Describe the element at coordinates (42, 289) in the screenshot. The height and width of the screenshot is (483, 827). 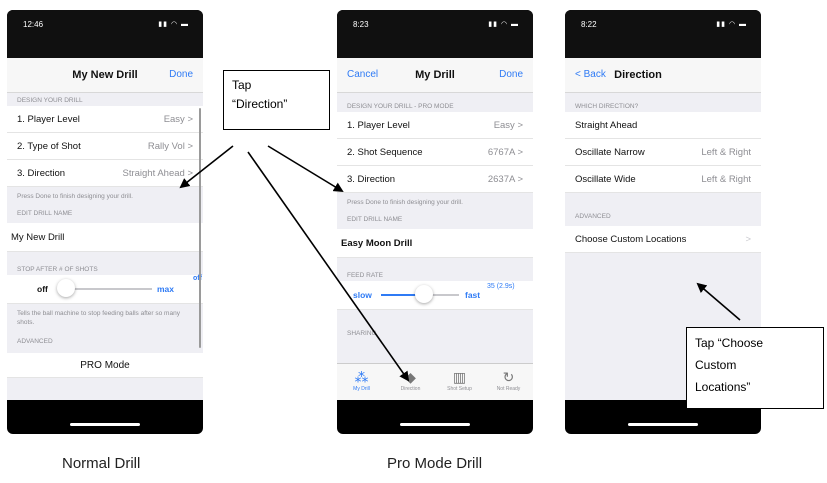
I see `slider-min-label: off` at that location.